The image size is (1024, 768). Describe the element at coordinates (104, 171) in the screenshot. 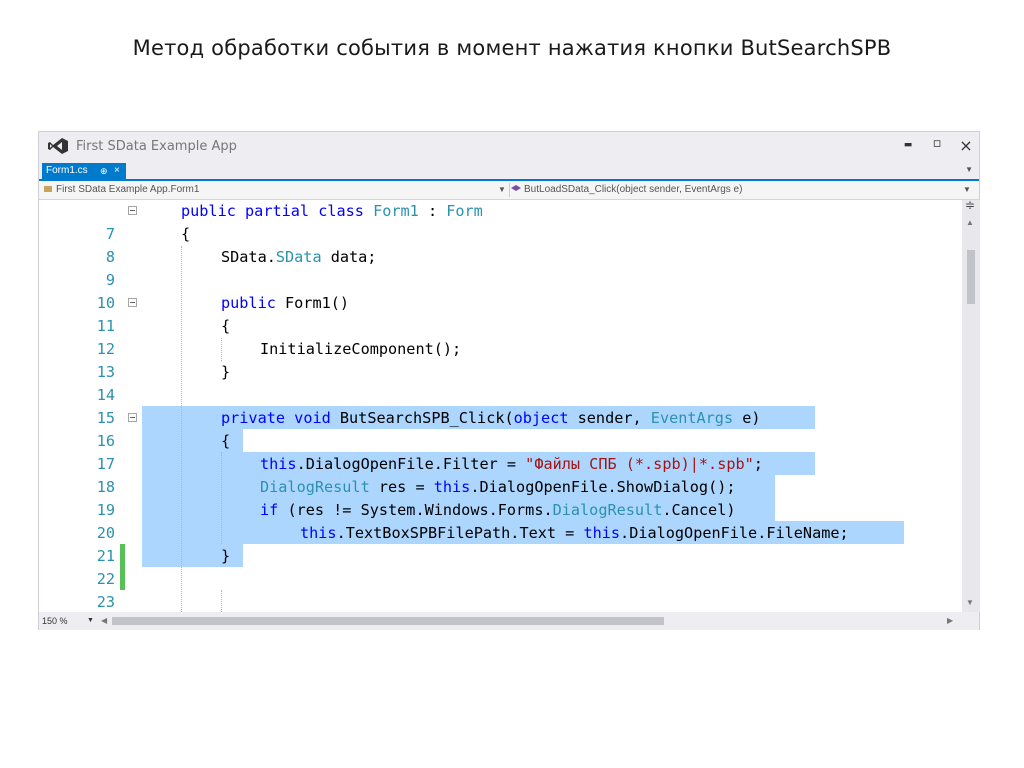

I see `pin-icon: ⊕` at that location.